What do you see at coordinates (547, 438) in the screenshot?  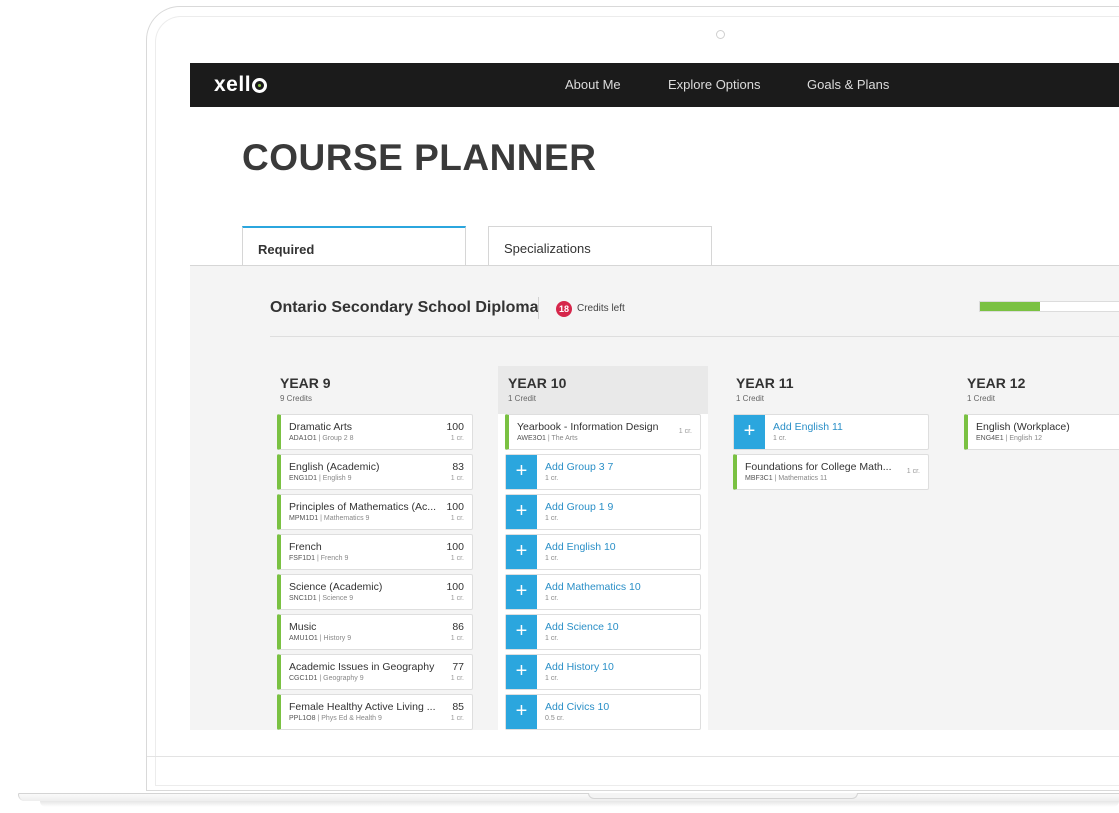 I see `course-meta: AWE3O1 | The Arts` at bounding box center [547, 438].